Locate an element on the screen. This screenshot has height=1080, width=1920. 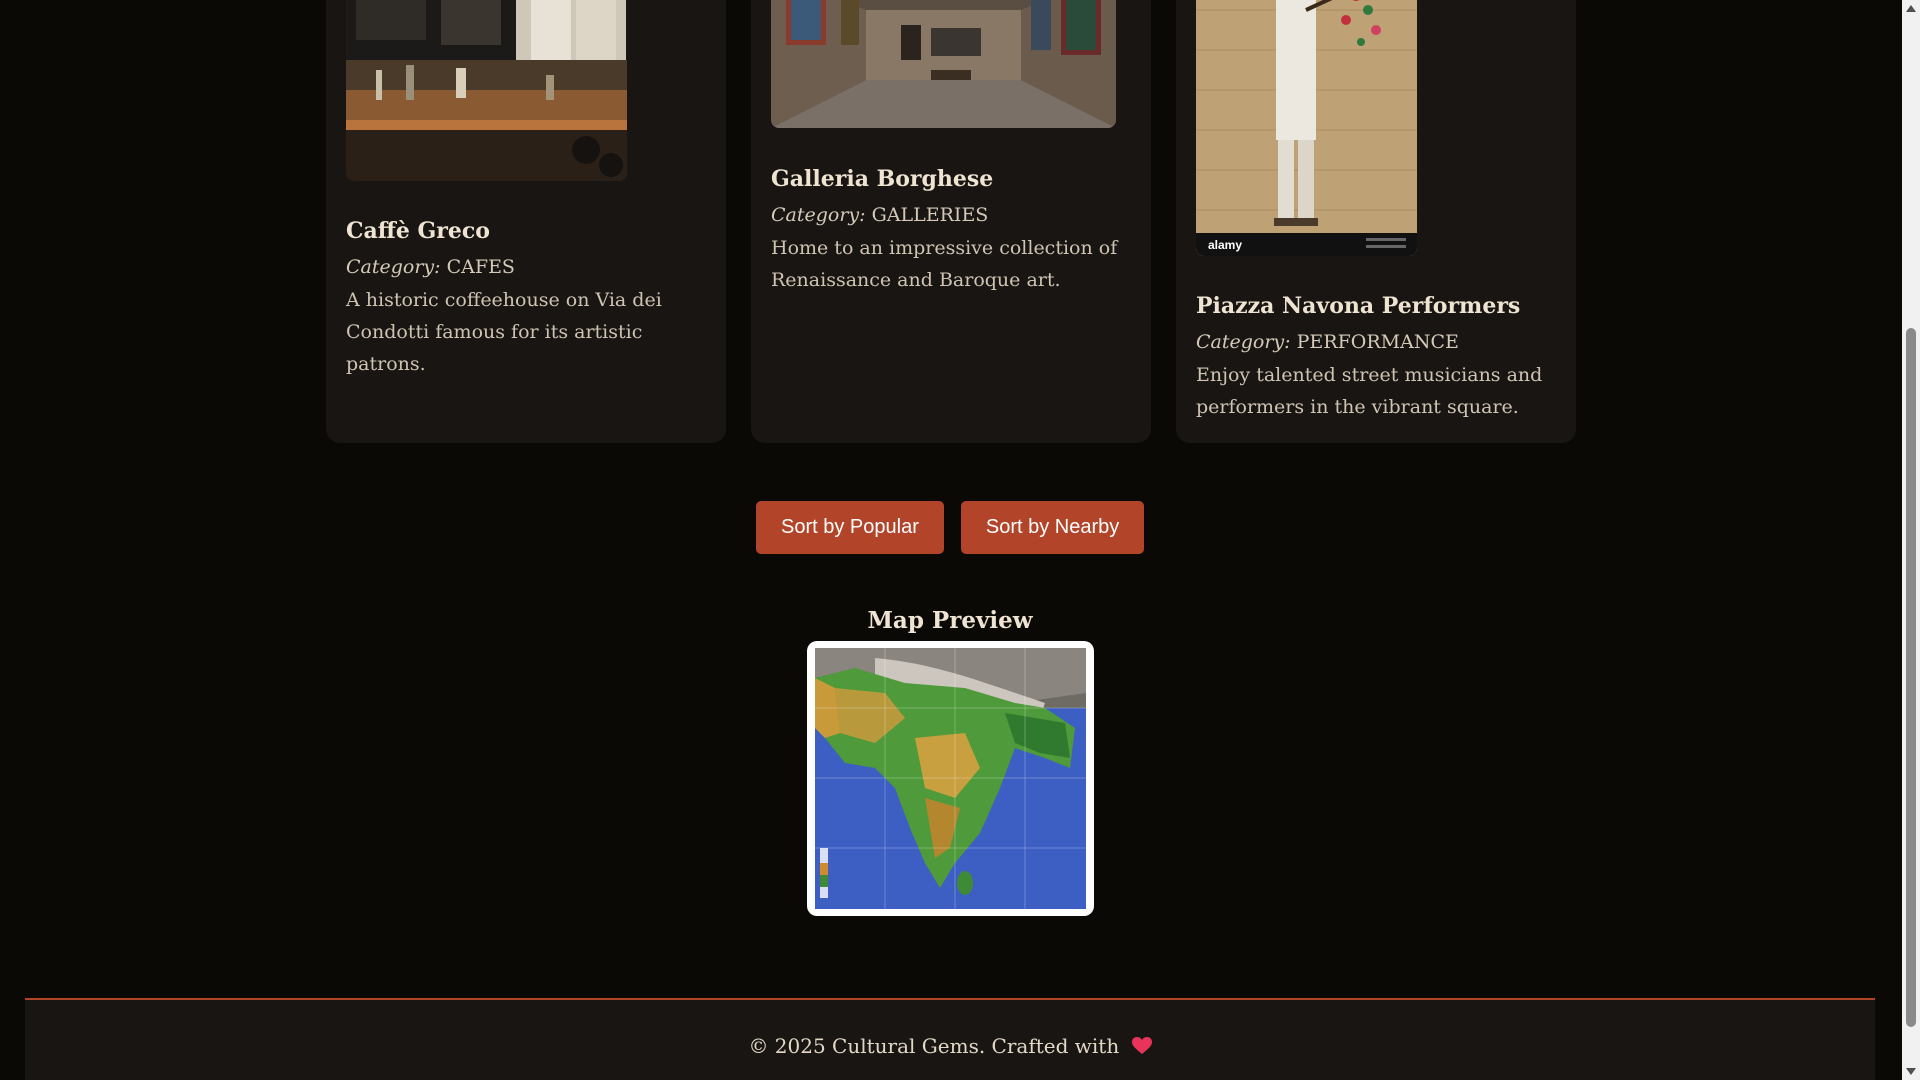
page-scrollbar is located at coordinates (1911, 540).